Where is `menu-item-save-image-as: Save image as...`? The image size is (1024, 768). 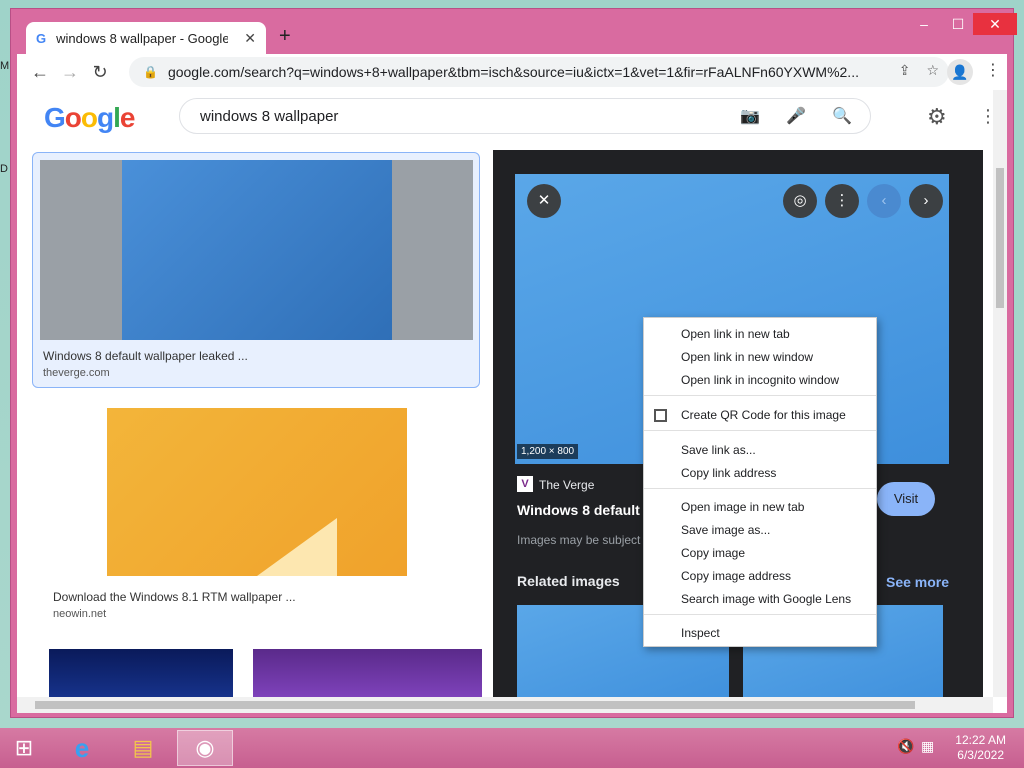 menu-item-save-image-as: Save image as... is located at coordinates (760, 530).